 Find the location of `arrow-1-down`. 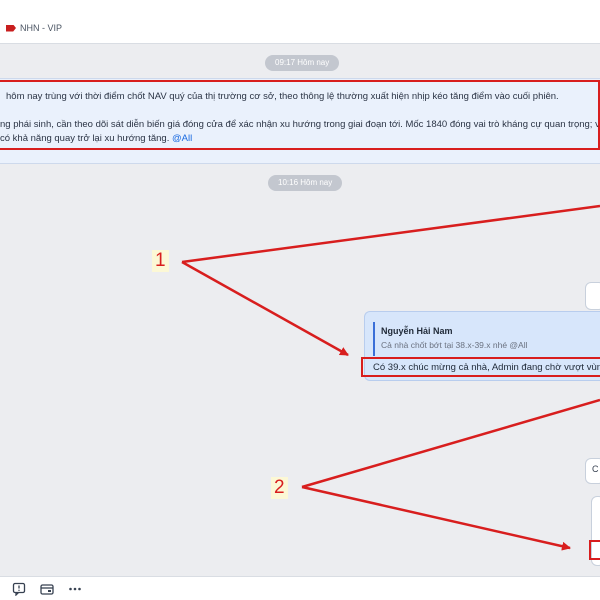

arrow-1-down is located at coordinates (265, 308).